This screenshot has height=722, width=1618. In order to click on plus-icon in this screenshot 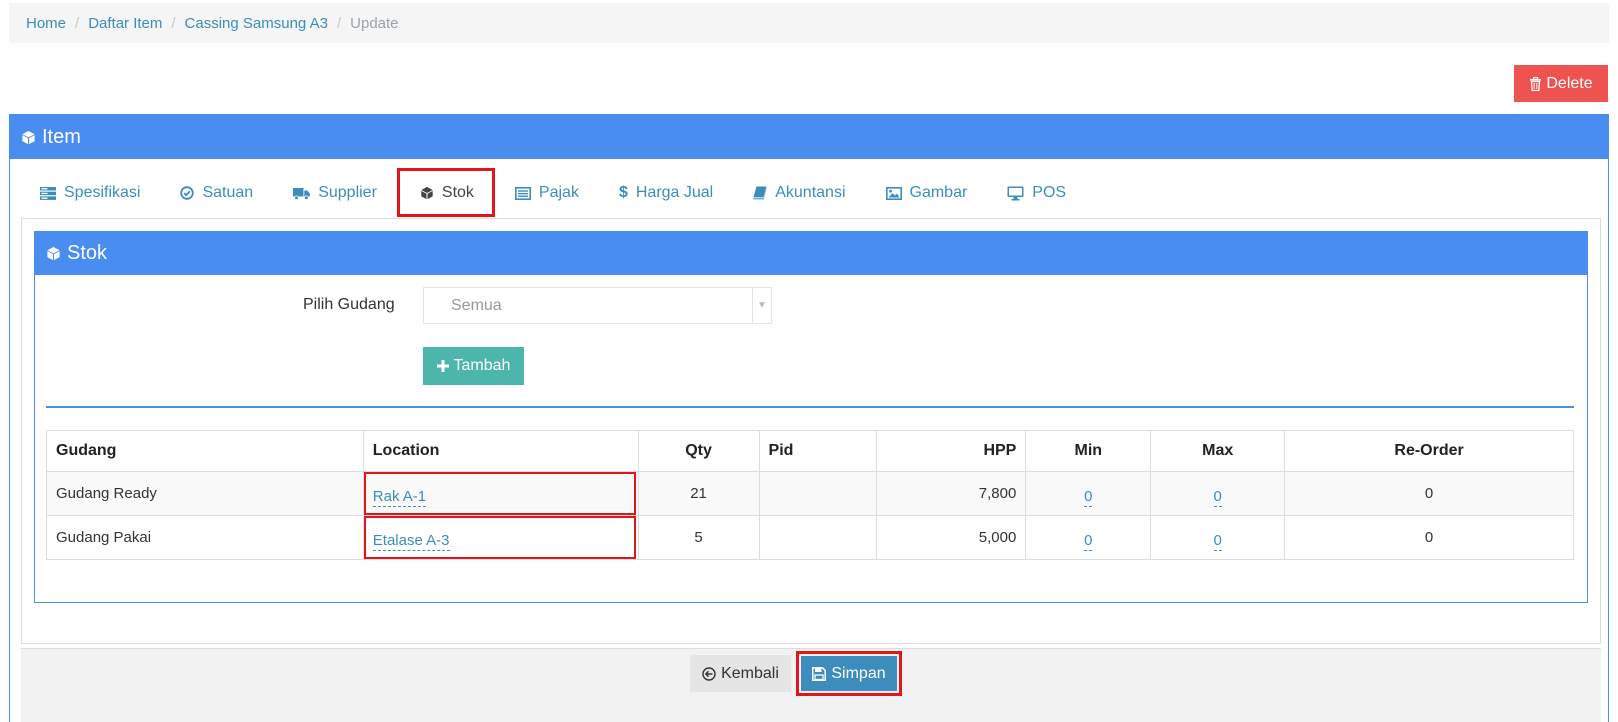, I will do `click(442, 366)`.